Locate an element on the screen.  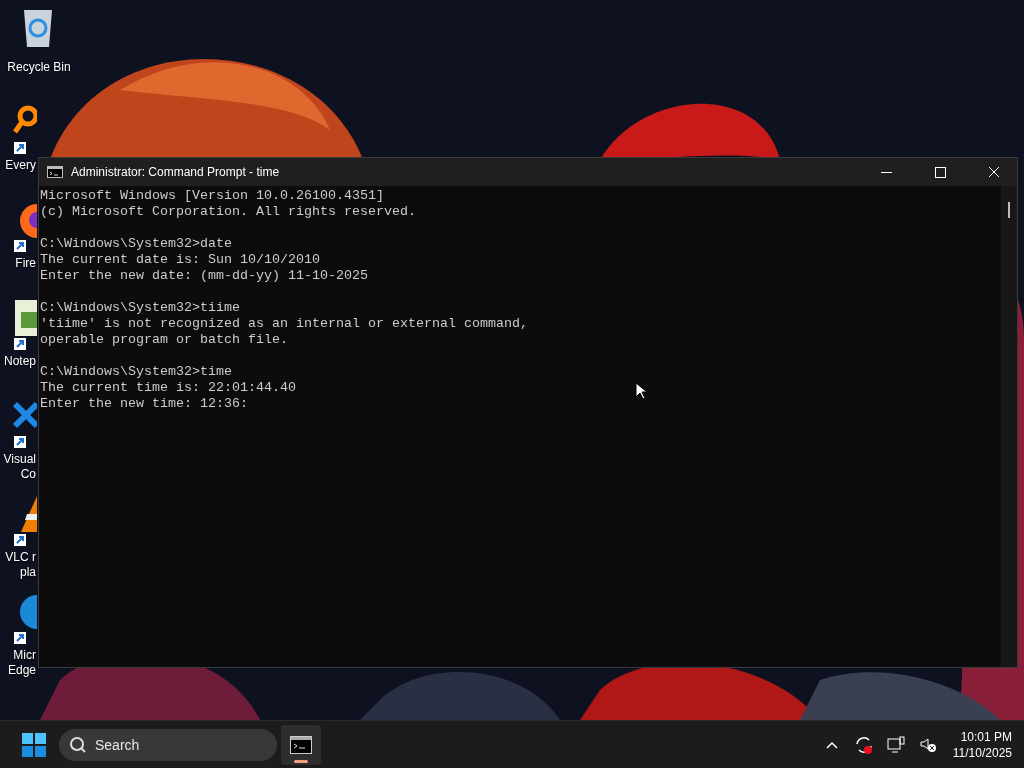
desktop-icon-label: pla is located at coordinates (28, 572).